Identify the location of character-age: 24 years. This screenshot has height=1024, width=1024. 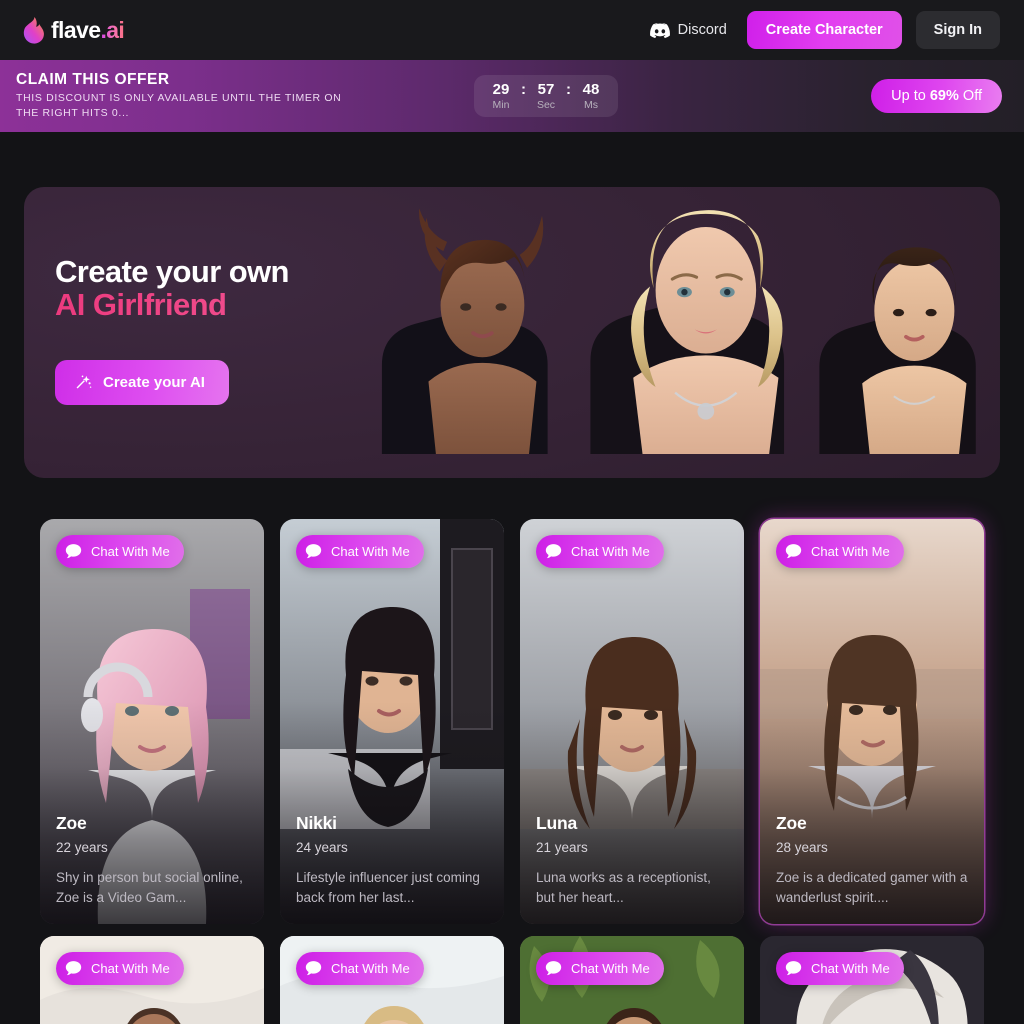
(322, 847).